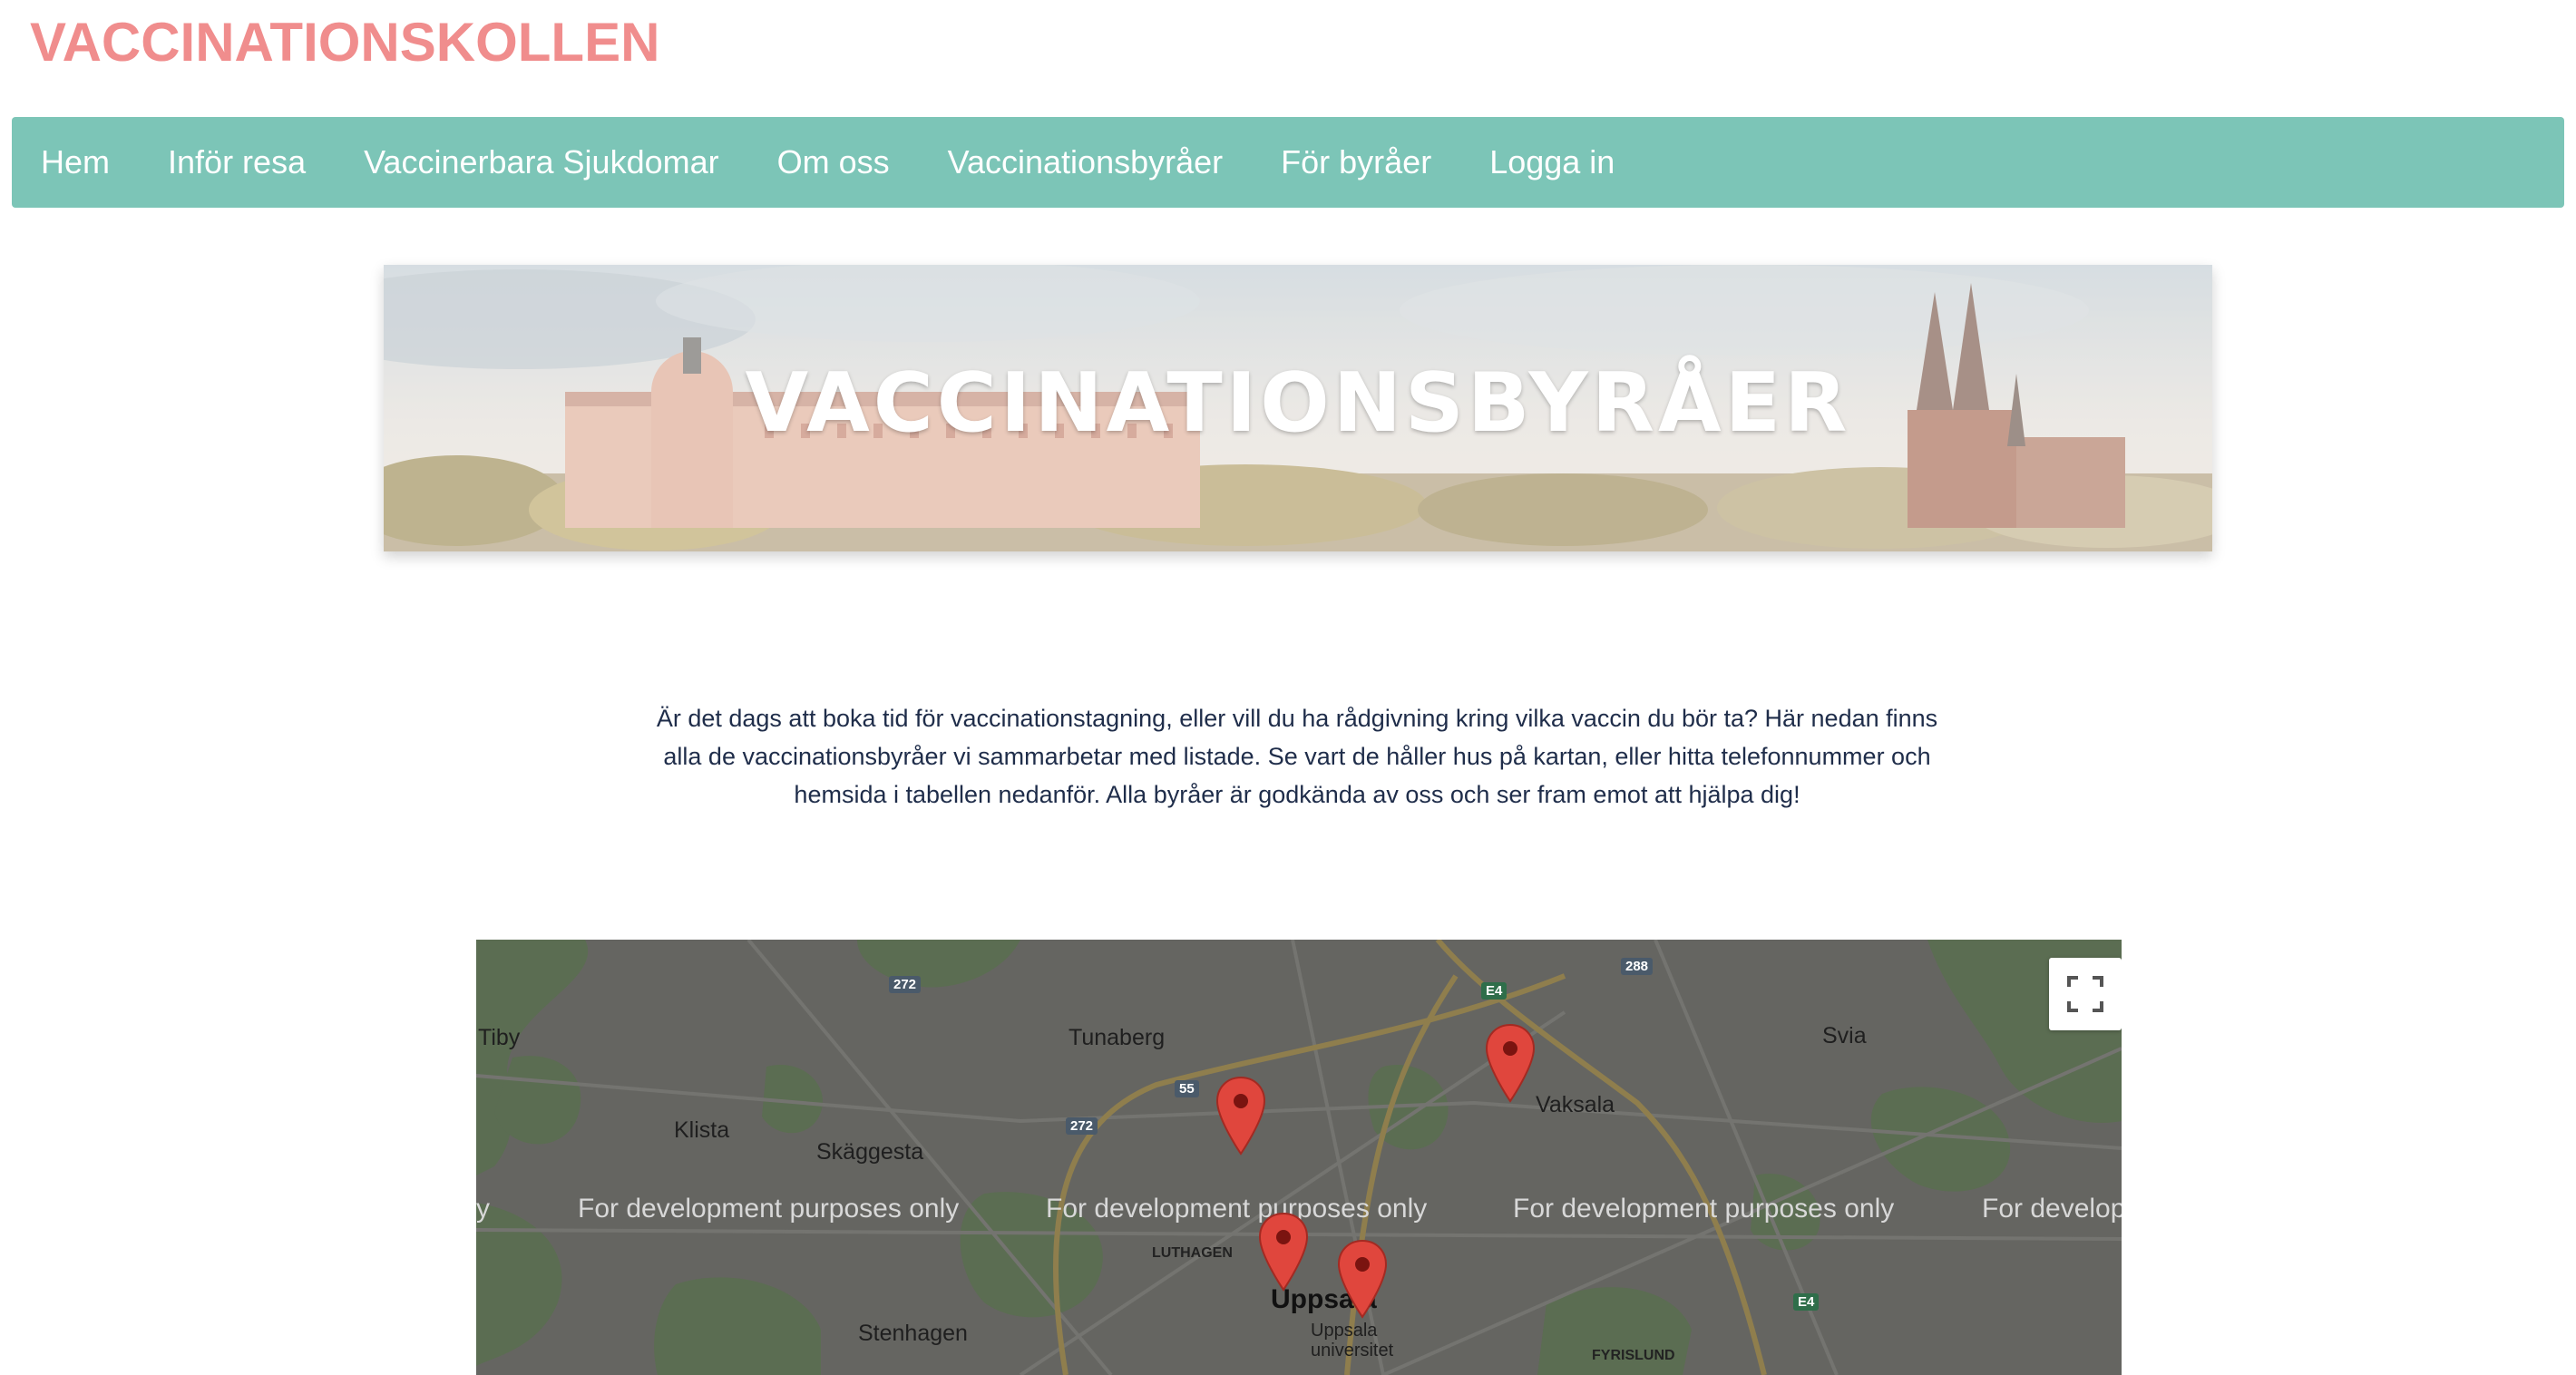 The width and height of the screenshot is (2576, 1375). I want to click on map-label-uppsala-universitet: Uppsala universitet, so click(1352, 1340).